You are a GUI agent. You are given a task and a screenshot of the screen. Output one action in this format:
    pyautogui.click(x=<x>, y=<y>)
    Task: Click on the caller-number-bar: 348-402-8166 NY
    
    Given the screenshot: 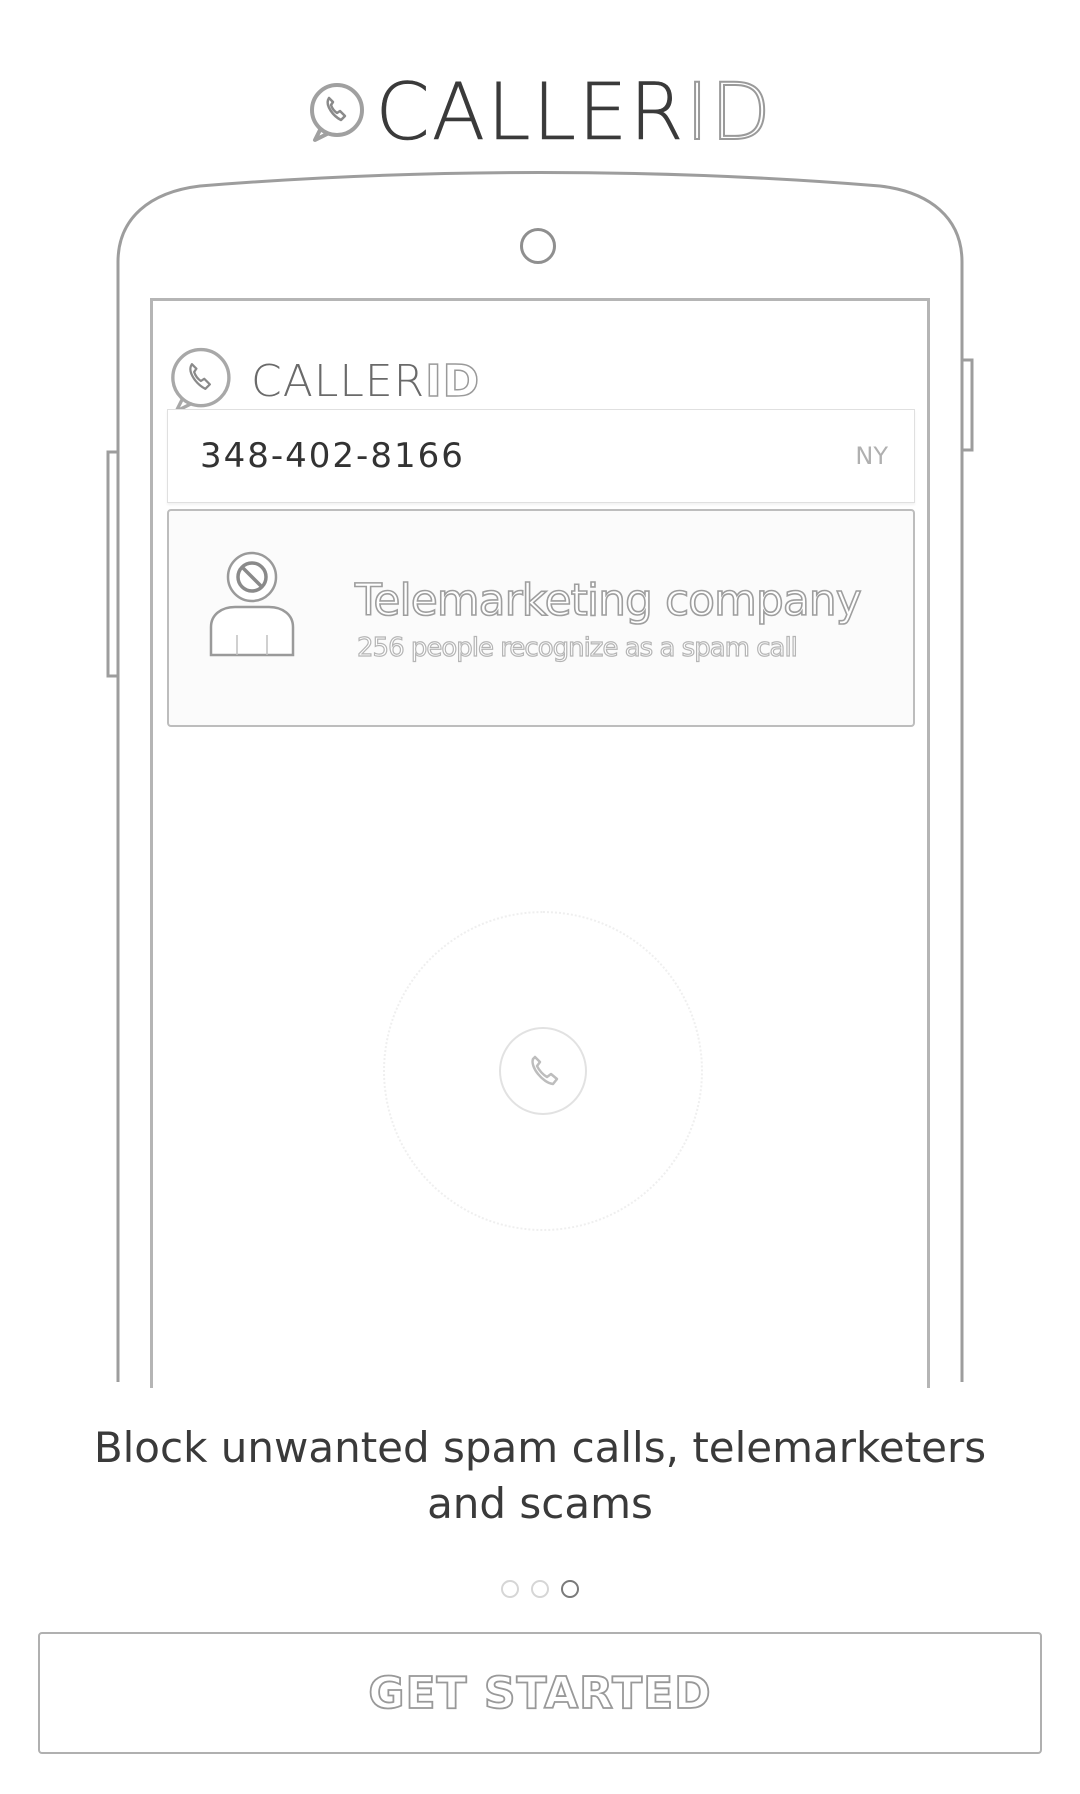 What is the action you would take?
    pyautogui.click(x=541, y=456)
    